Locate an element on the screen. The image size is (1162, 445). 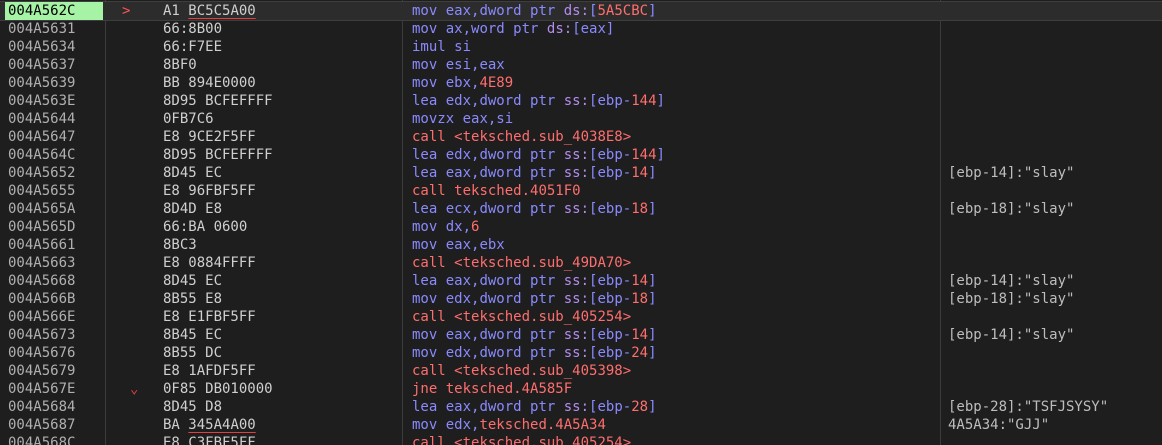
instruction-address: 004A567E is located at coordinates (56, 389).